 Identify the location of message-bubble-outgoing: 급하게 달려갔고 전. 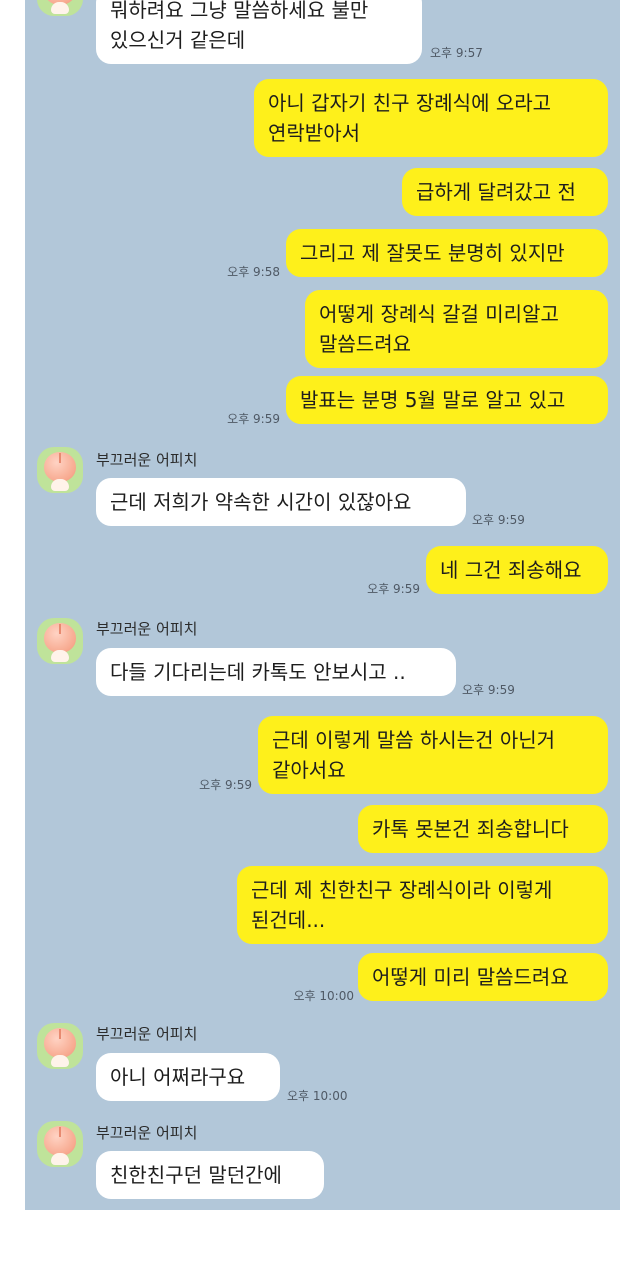
(505, 192).